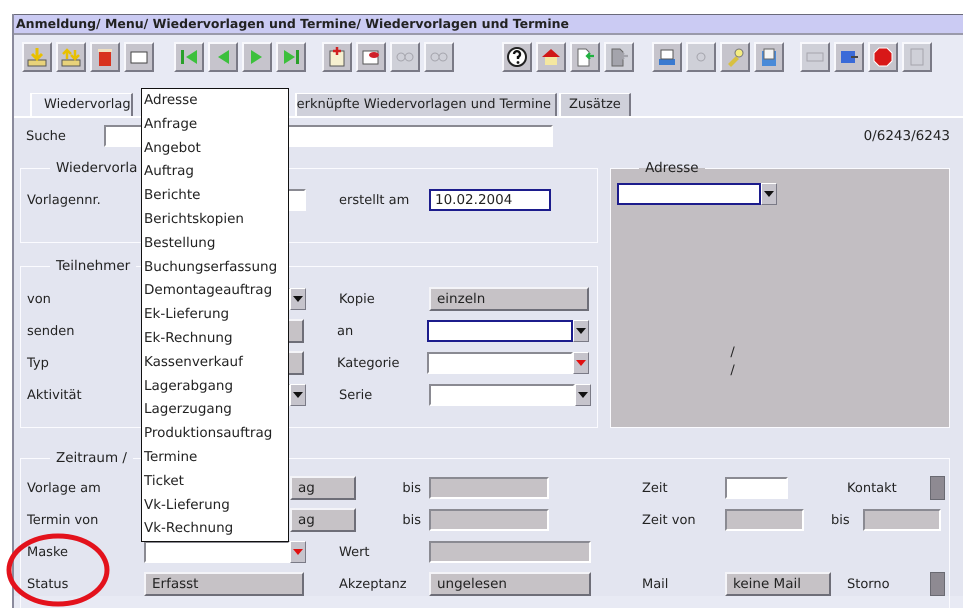 The image size is (963, 608). What do you see at coordinates (81, 104) in the screenshot?
I see `tab: Wiedervorlag` at bounding box center [81, 104].